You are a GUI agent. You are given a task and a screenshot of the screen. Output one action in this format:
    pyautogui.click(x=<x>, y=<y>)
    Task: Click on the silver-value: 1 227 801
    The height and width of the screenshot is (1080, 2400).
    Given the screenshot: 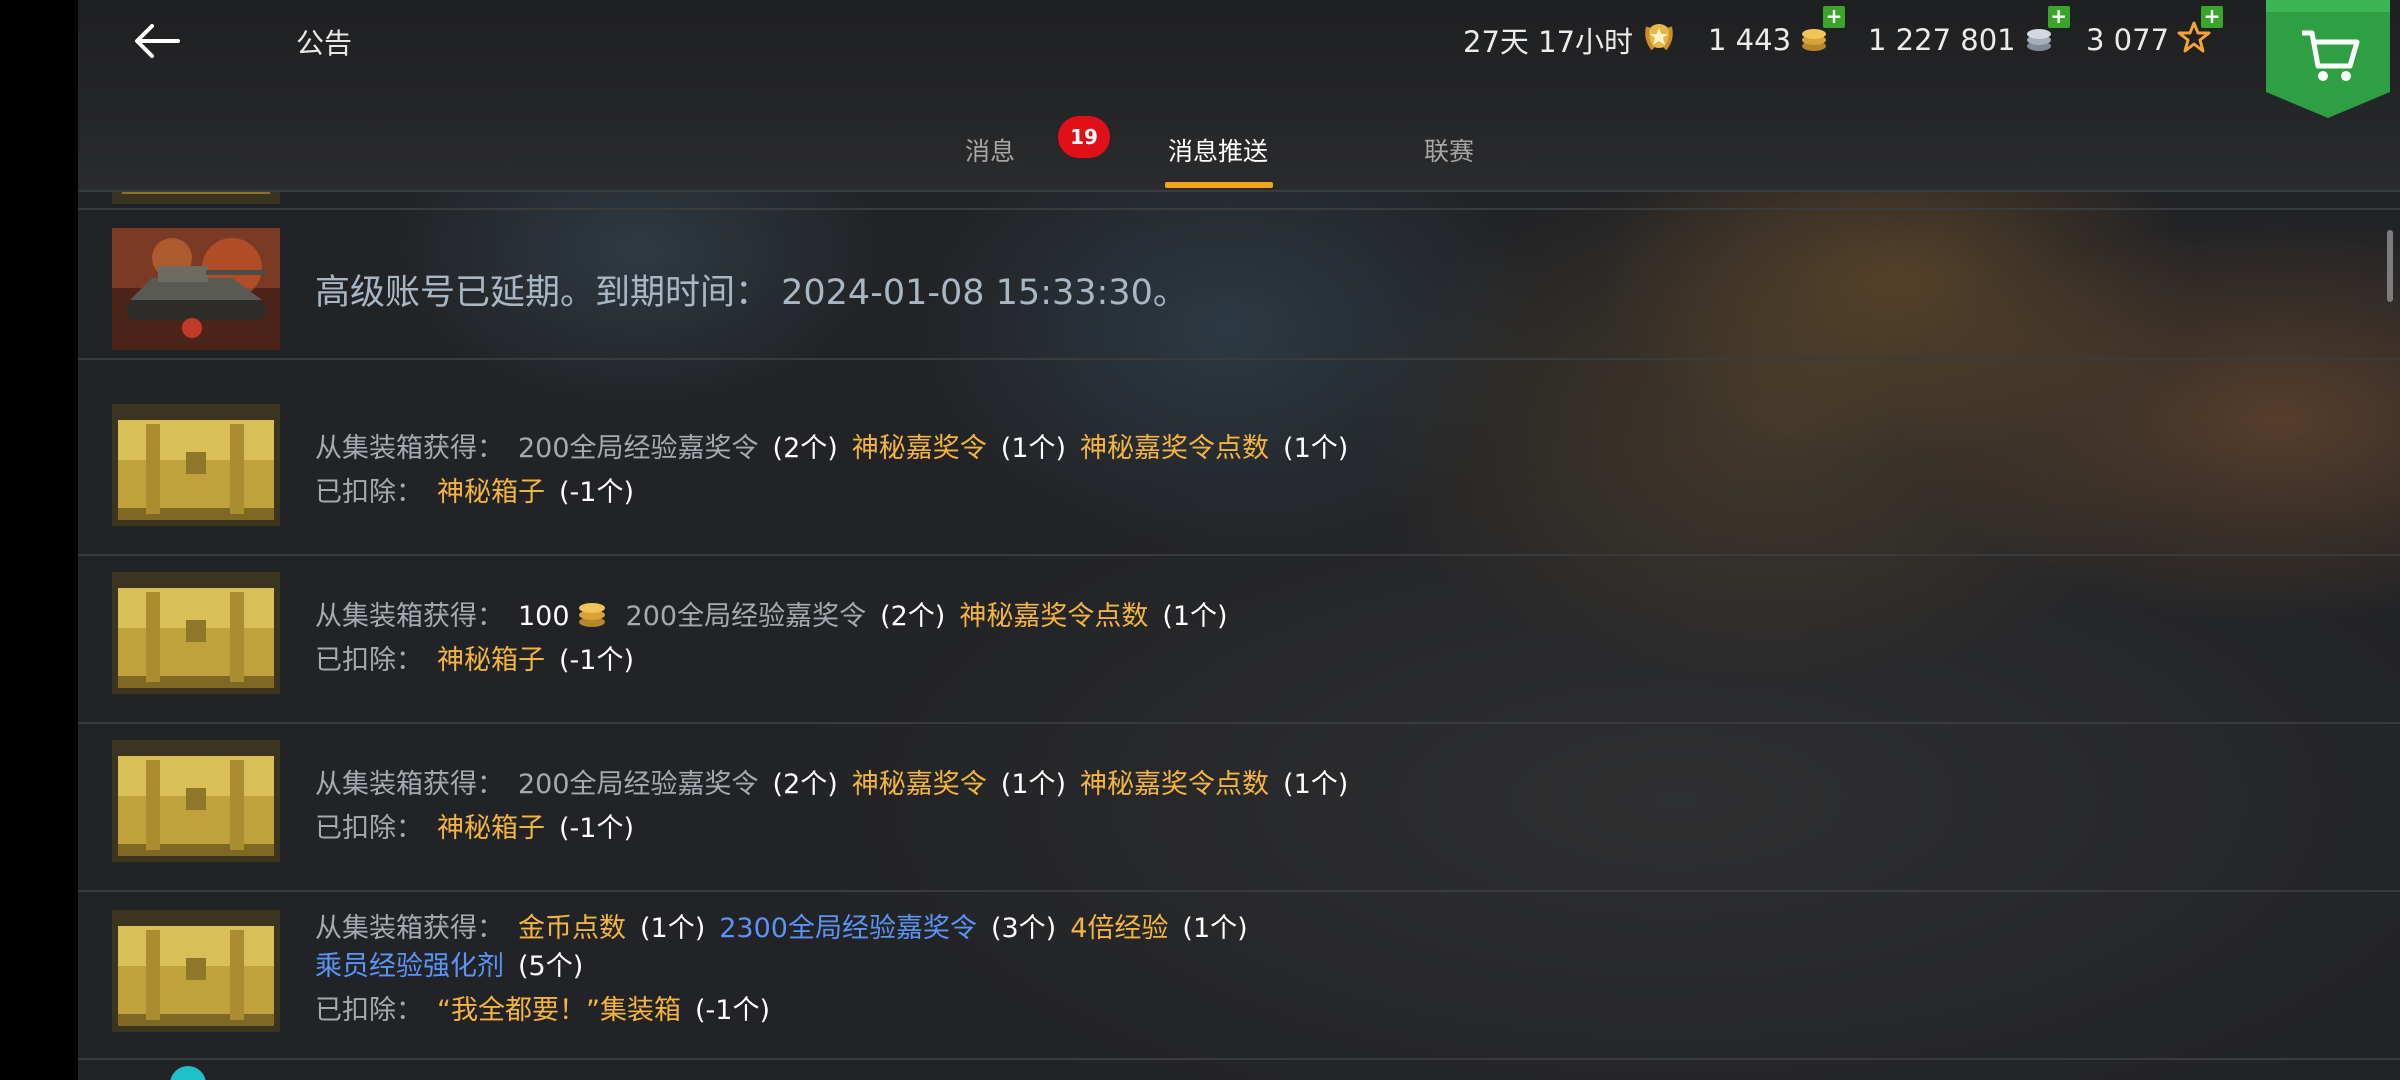 What is the action you would take?
    pyautogui.click(x=1942, y=40)
    